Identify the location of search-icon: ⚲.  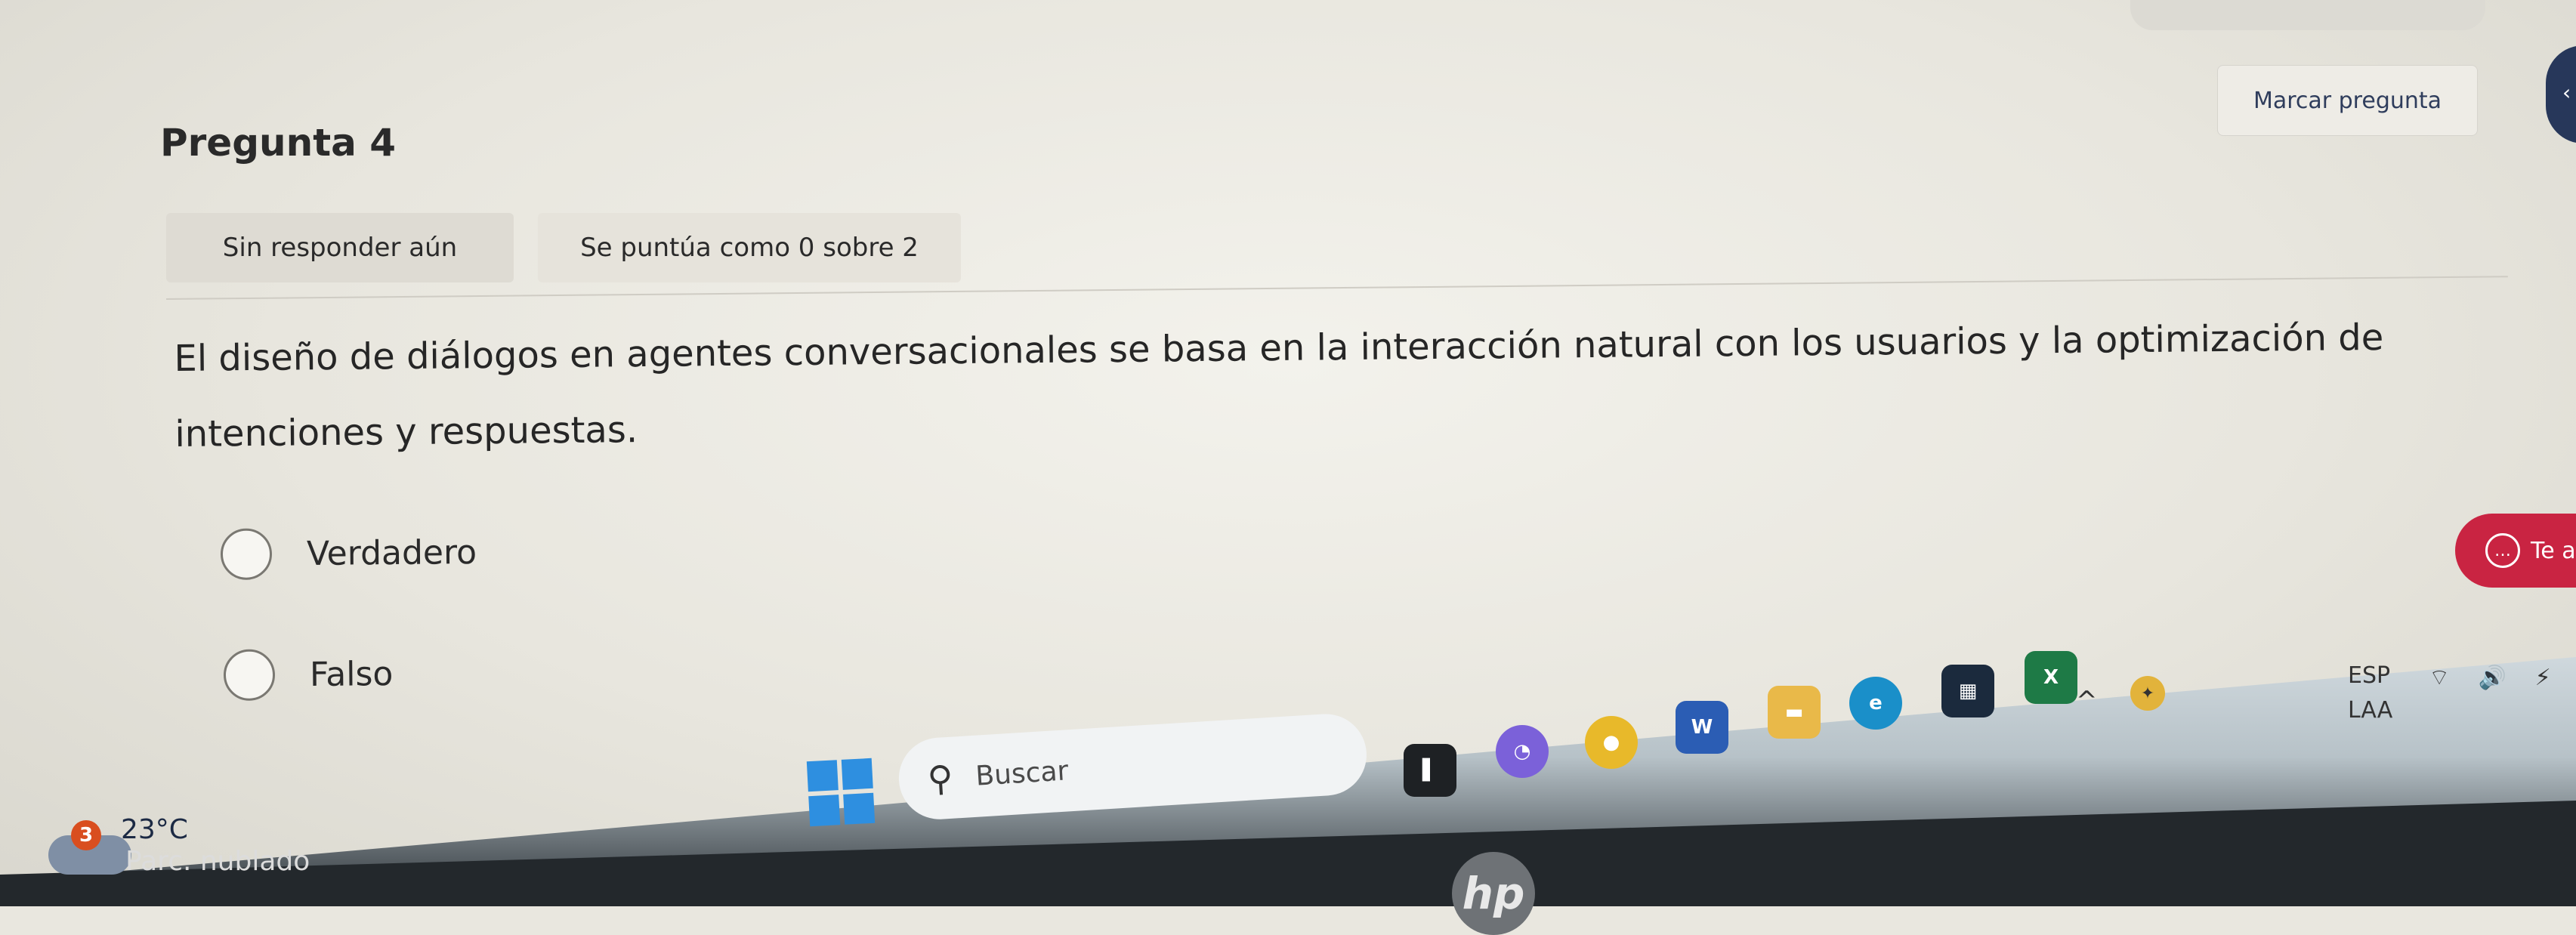
(940, 778).